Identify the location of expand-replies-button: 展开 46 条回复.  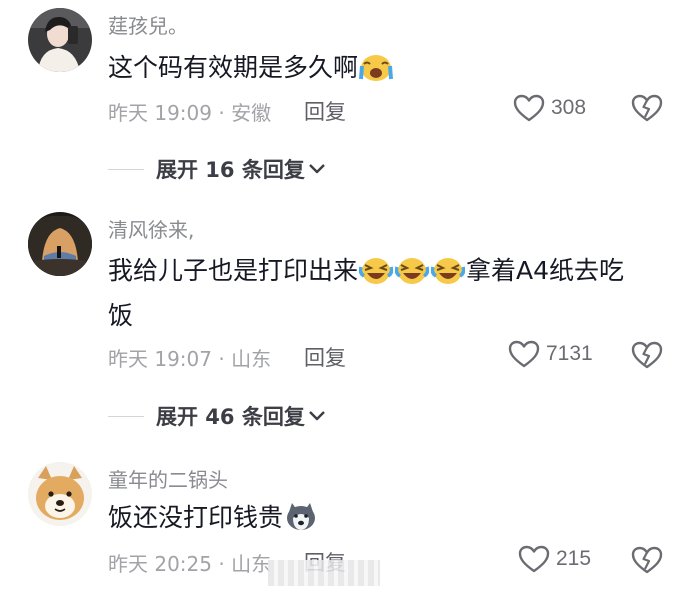
(217, 416).